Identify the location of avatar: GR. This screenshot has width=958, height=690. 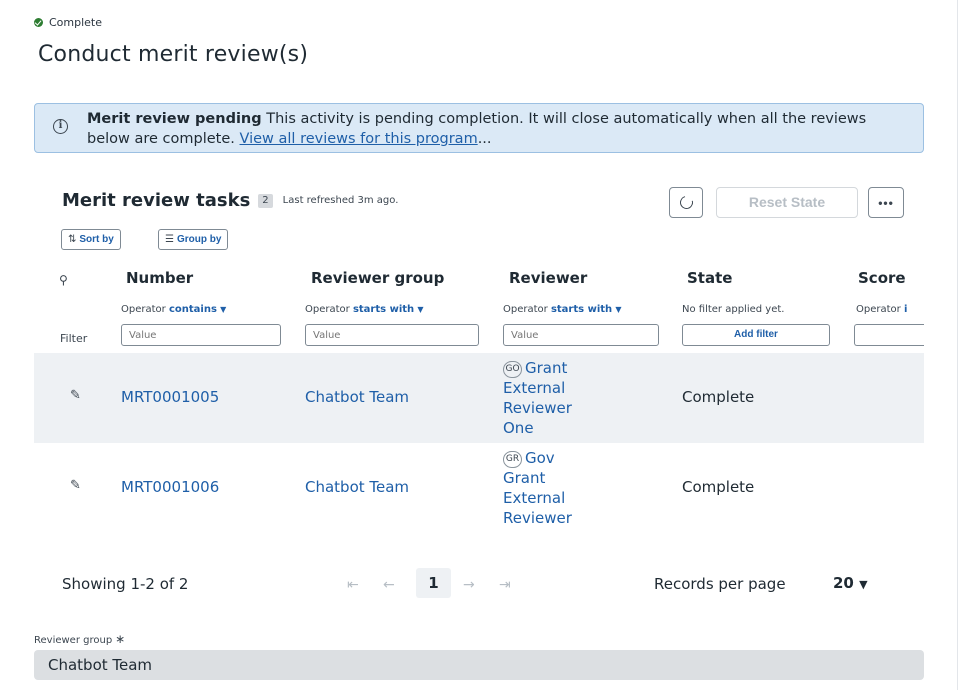
(512, 459).